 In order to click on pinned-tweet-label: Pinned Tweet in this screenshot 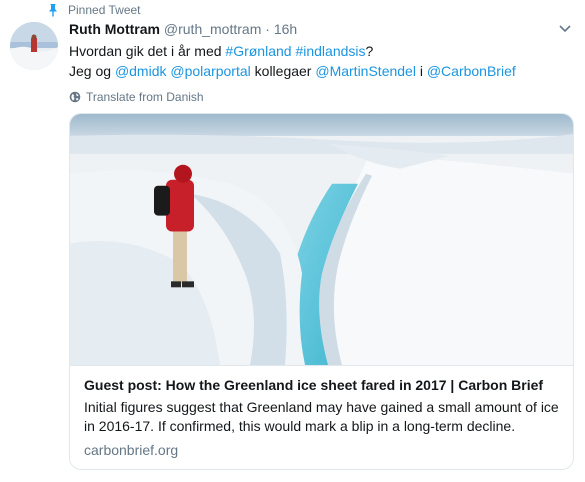, I will do `click(104, 10)`.